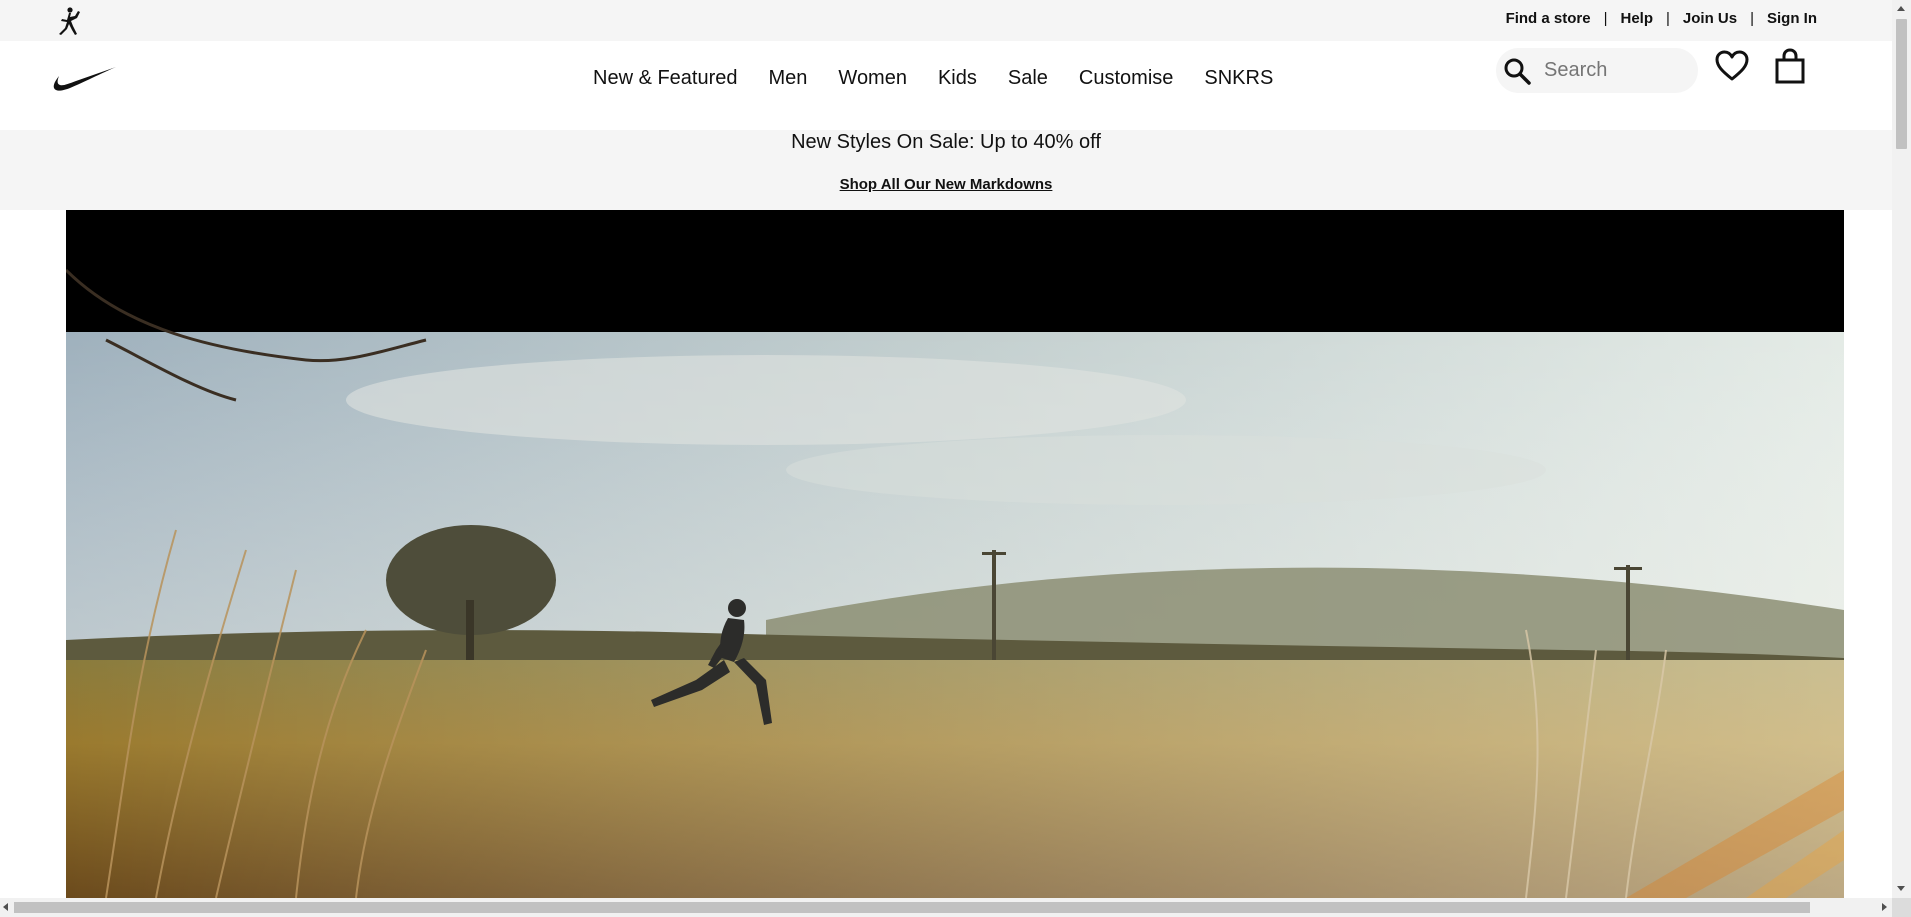 This screenshot has width=1911, height=917. Describe the element at coordinates (1710, 18) in the screenshot. I see `join-us-link: Join Us` at that location.